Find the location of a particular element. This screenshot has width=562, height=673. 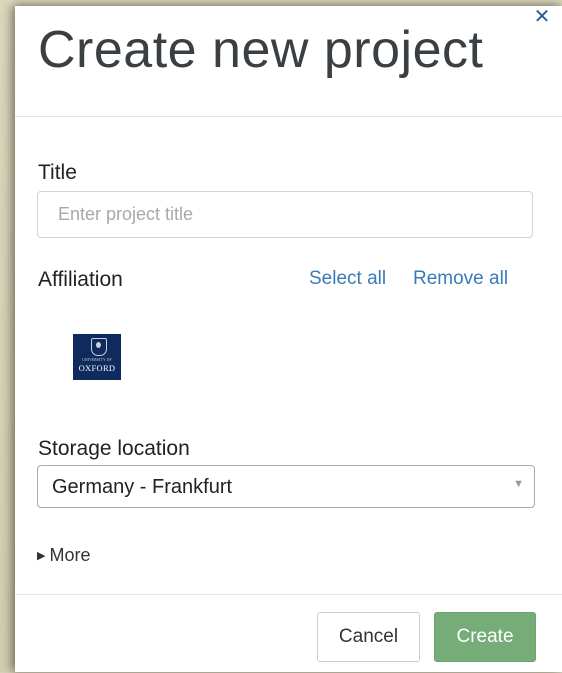

create-button: Create is located at coordinates (485, 637).